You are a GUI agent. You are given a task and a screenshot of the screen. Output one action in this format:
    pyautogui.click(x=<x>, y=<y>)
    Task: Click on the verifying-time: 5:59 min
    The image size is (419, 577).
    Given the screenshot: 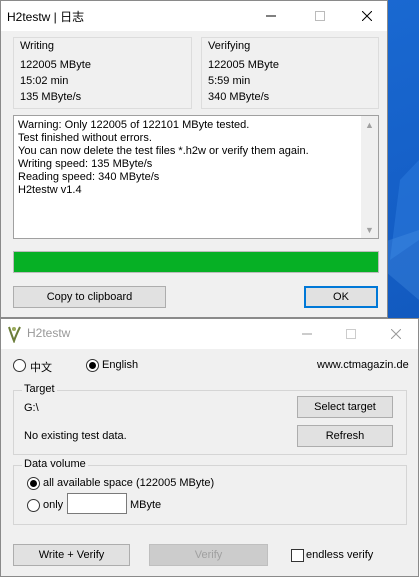 What is the action you would take?
    pyautogui.click(x=229, y=81)
    